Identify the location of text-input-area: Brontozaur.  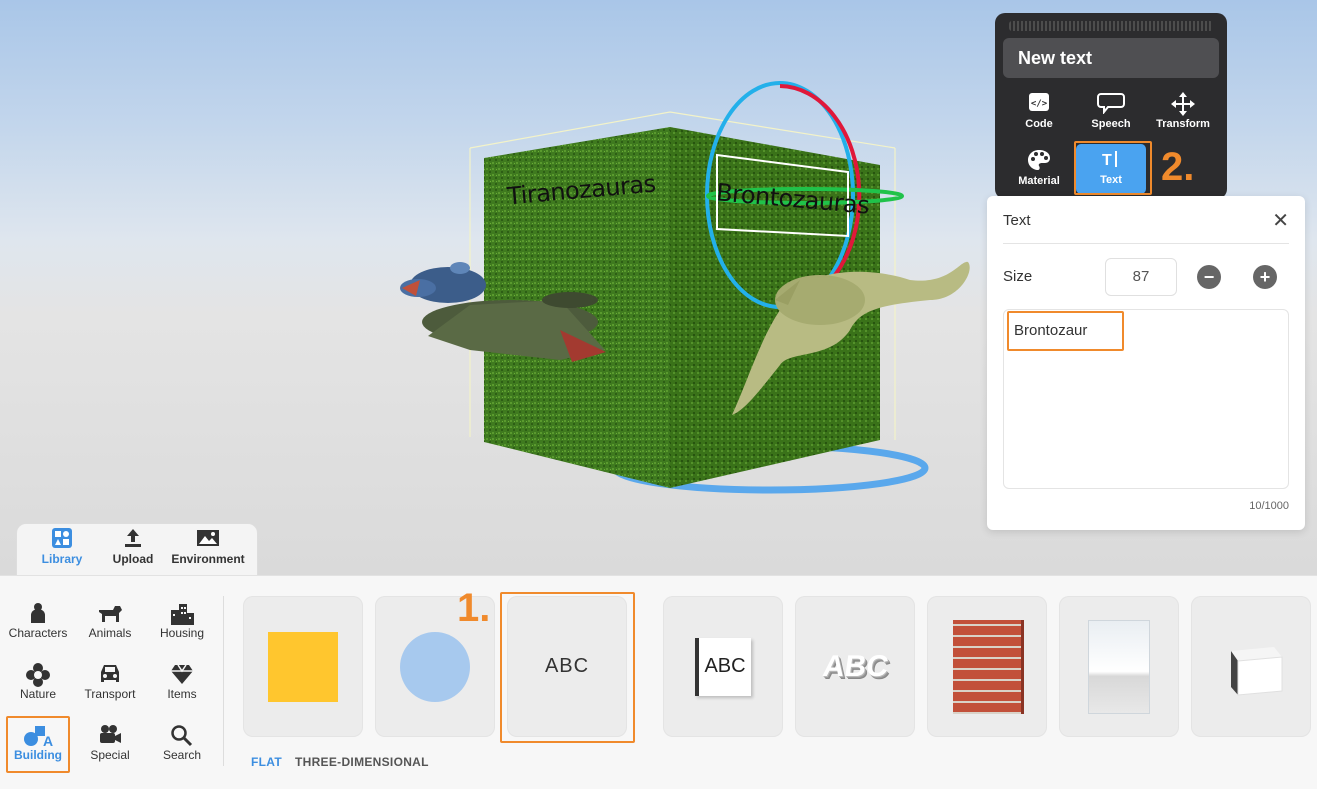
(1146, 399).